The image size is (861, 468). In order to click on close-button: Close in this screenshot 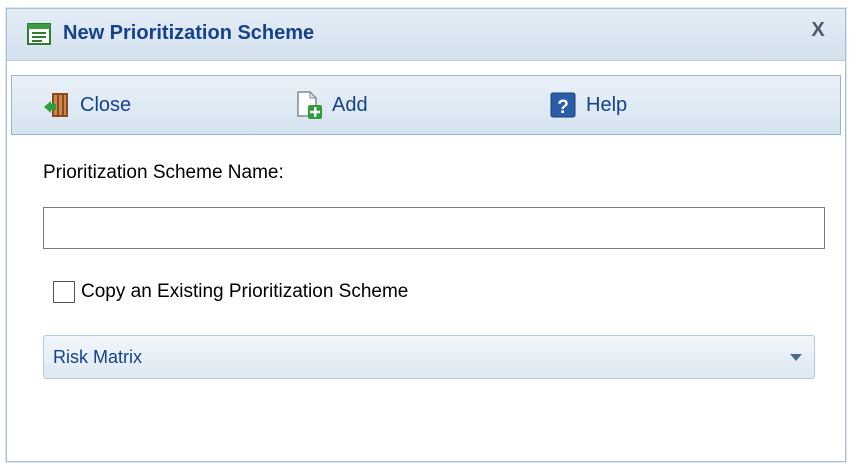, I will do `click(86, 105)`.